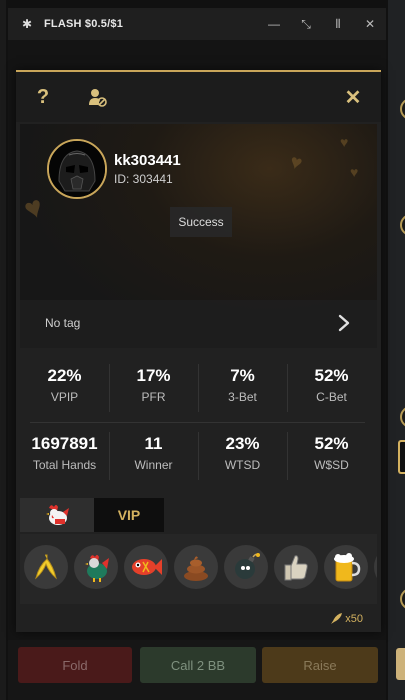  Describe the element at coordinates (198, 324) in the screenshot. I see `player-tag-row: No tag` at that location.